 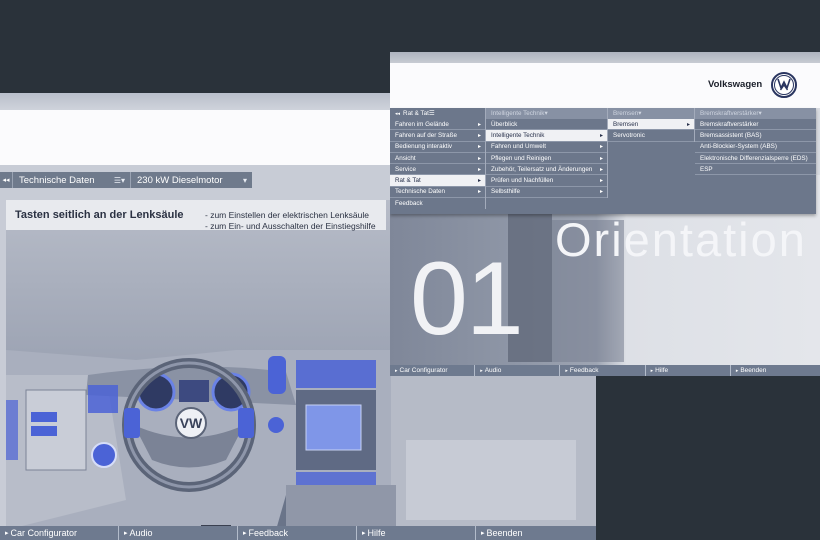 What do you see at coordinates (416, 113) in the screenshot?
I see `menu-header-label: Rat & Tat` at bounding box center [416, 113].